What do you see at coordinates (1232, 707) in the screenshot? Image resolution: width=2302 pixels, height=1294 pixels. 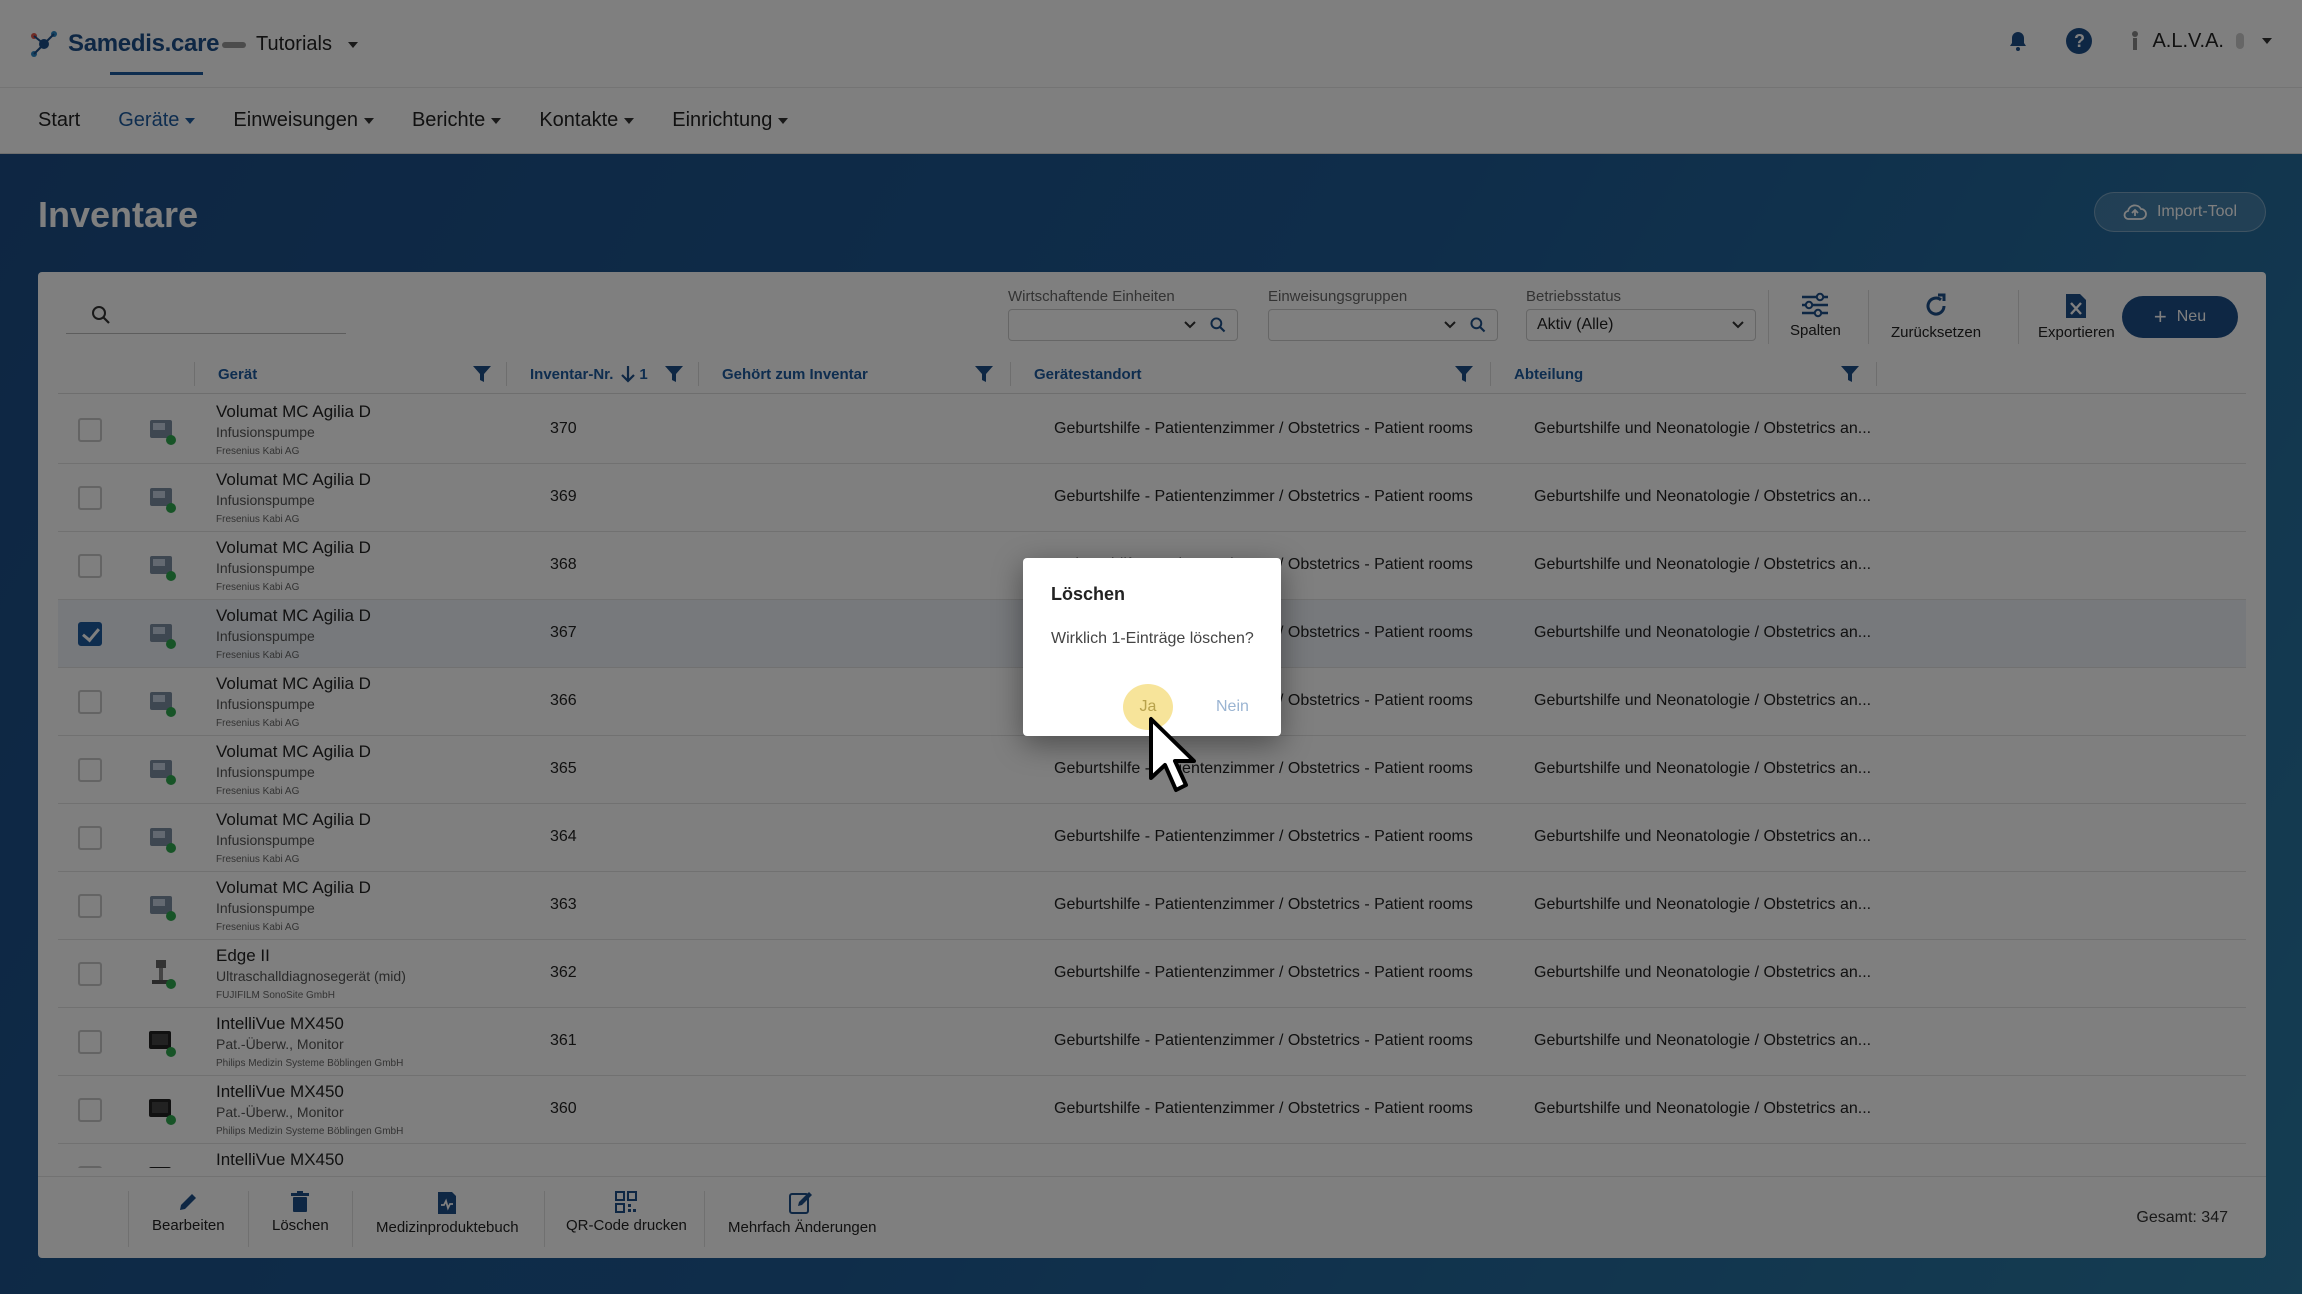 I see `confirm-no-button: Nein` at bounding box center [1232, 707].